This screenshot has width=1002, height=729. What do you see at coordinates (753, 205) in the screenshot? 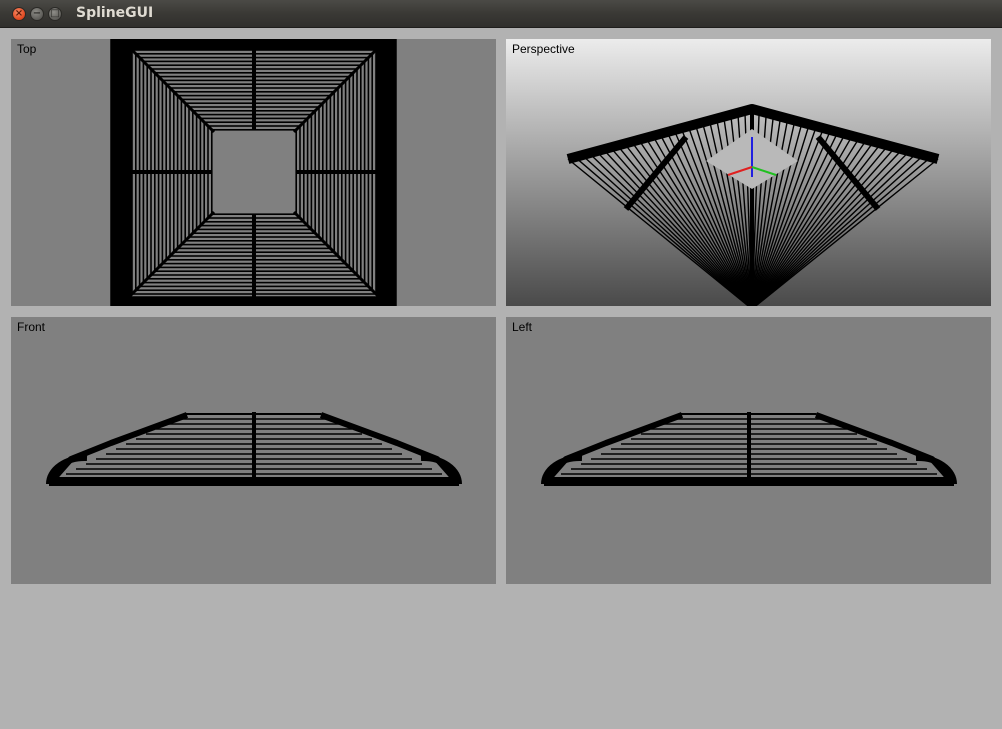
I see `perspective-view-wireframe` at bounding box center [753, 205].